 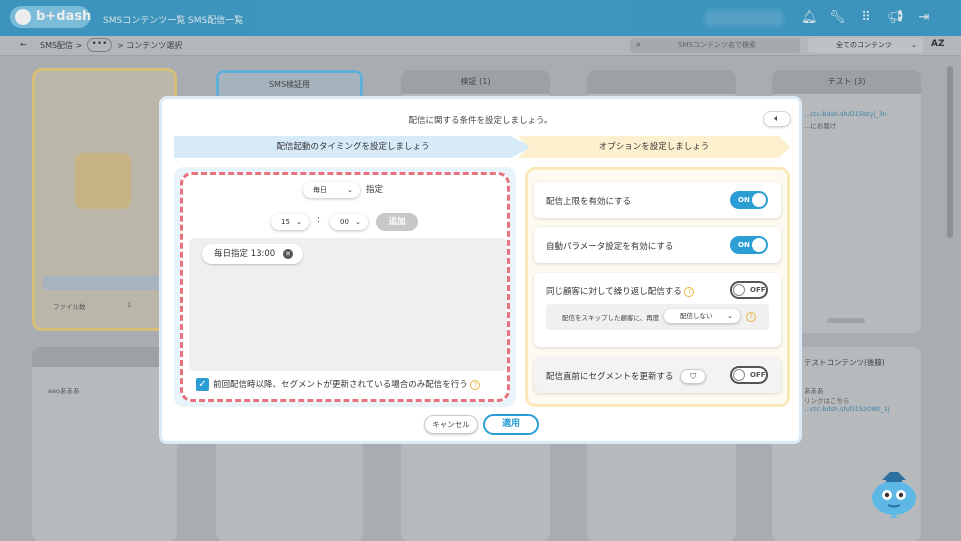 I want to click on nav-sms-contents: SMSコンテンツ一覧, so click(x=144, y=19).